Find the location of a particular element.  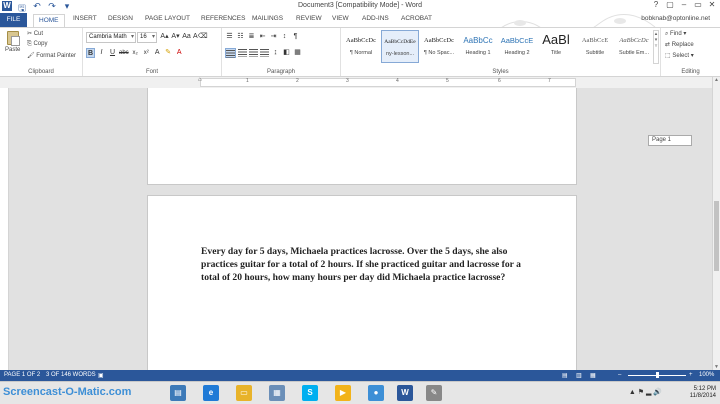

internet-explorer-icon: e is located at coordinates (211, 393).